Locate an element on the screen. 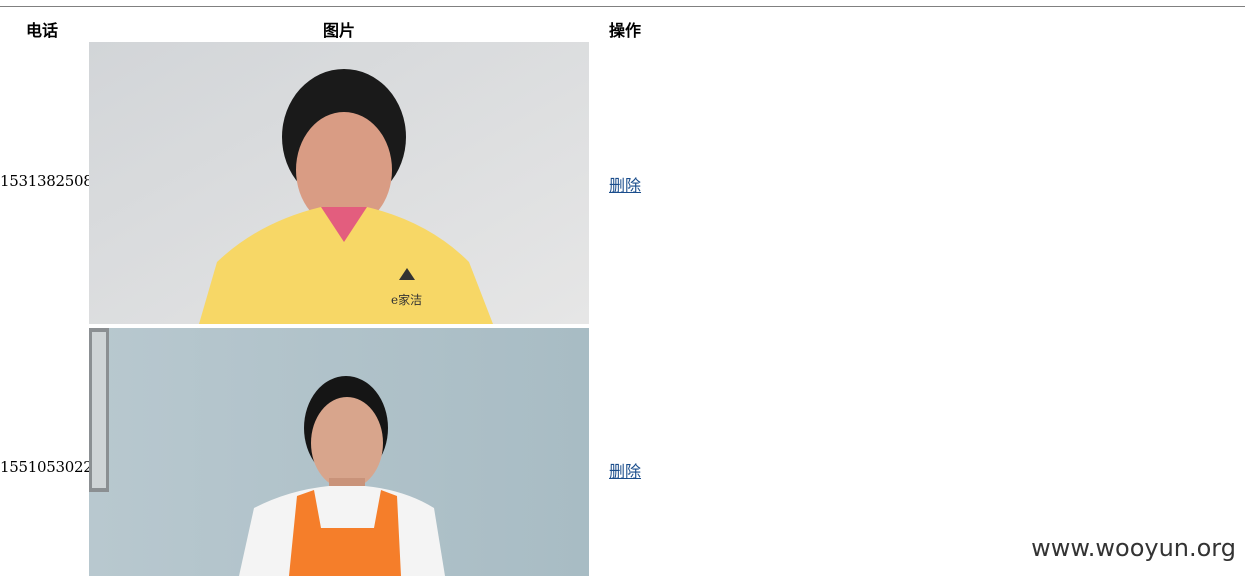  phone-cell: 15313825081 is located at coordinates (51, 181).